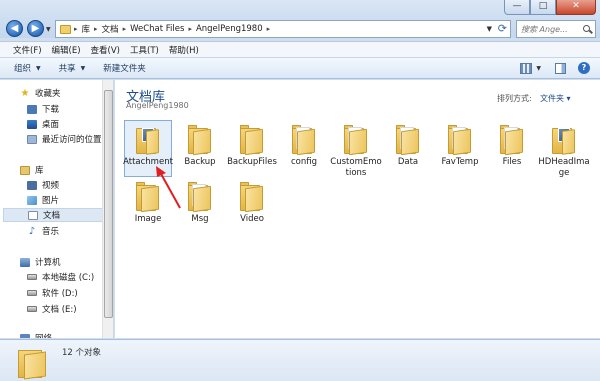 The width and height of the screenshot is (600, 381). I want to click on music-note-icon: ♪, so click(32, 231).